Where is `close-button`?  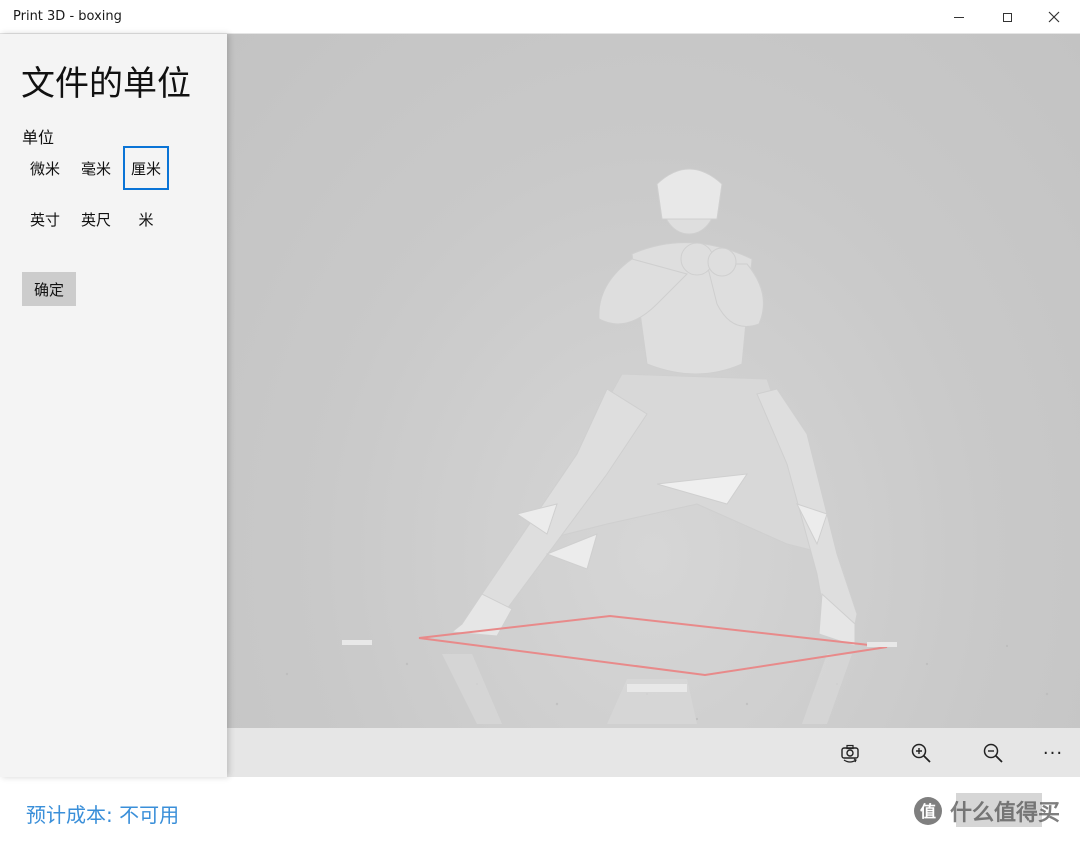 close-button is located at coordinates (1054, 17).